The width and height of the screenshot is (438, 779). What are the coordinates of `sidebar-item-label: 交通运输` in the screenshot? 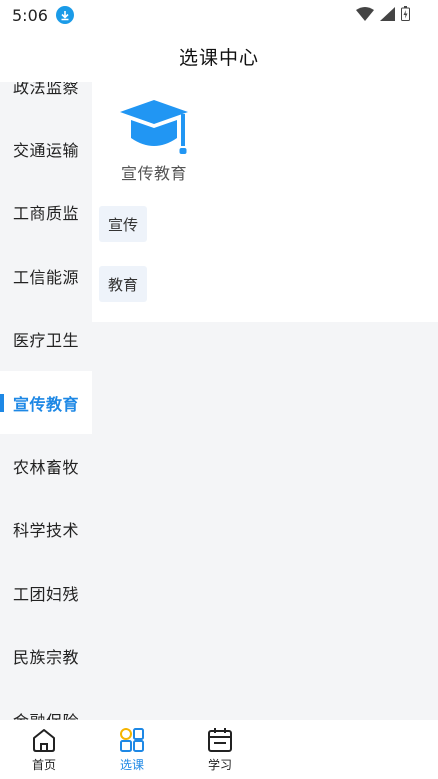 It's located at (46, 151).